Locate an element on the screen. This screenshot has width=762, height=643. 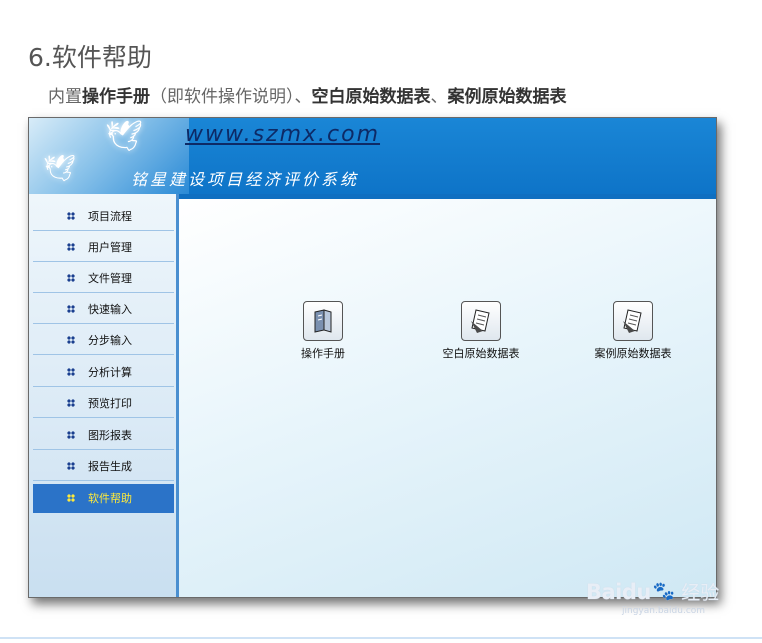
sidebar-item-file-management: 文件管理 is located at coordinates (103, 278).